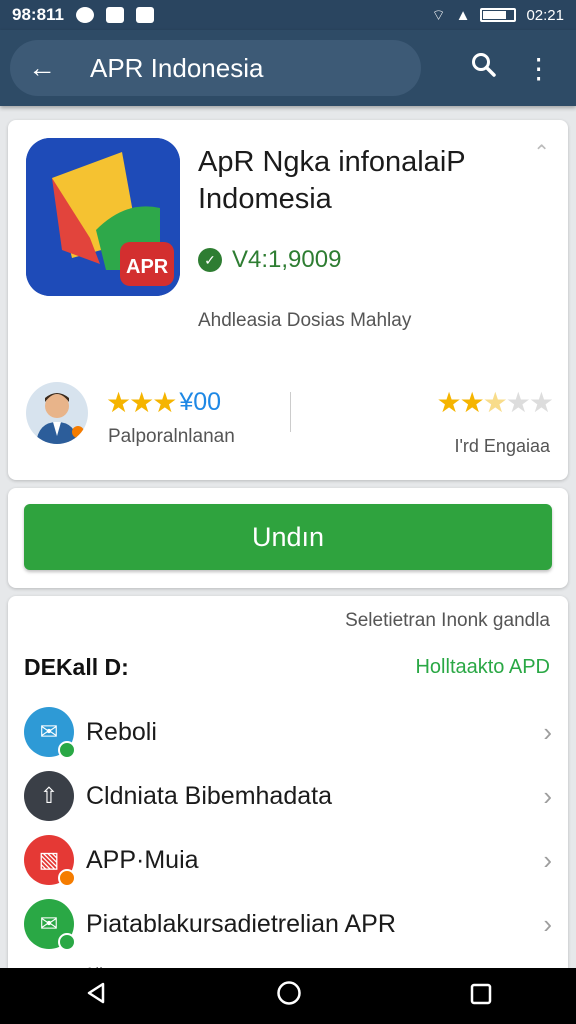 The image size is (576, 1024). What do you see at coordinates (481, 996) in the screenshot?
I see `nav-recents-icon` at bounding box center [481, 996].